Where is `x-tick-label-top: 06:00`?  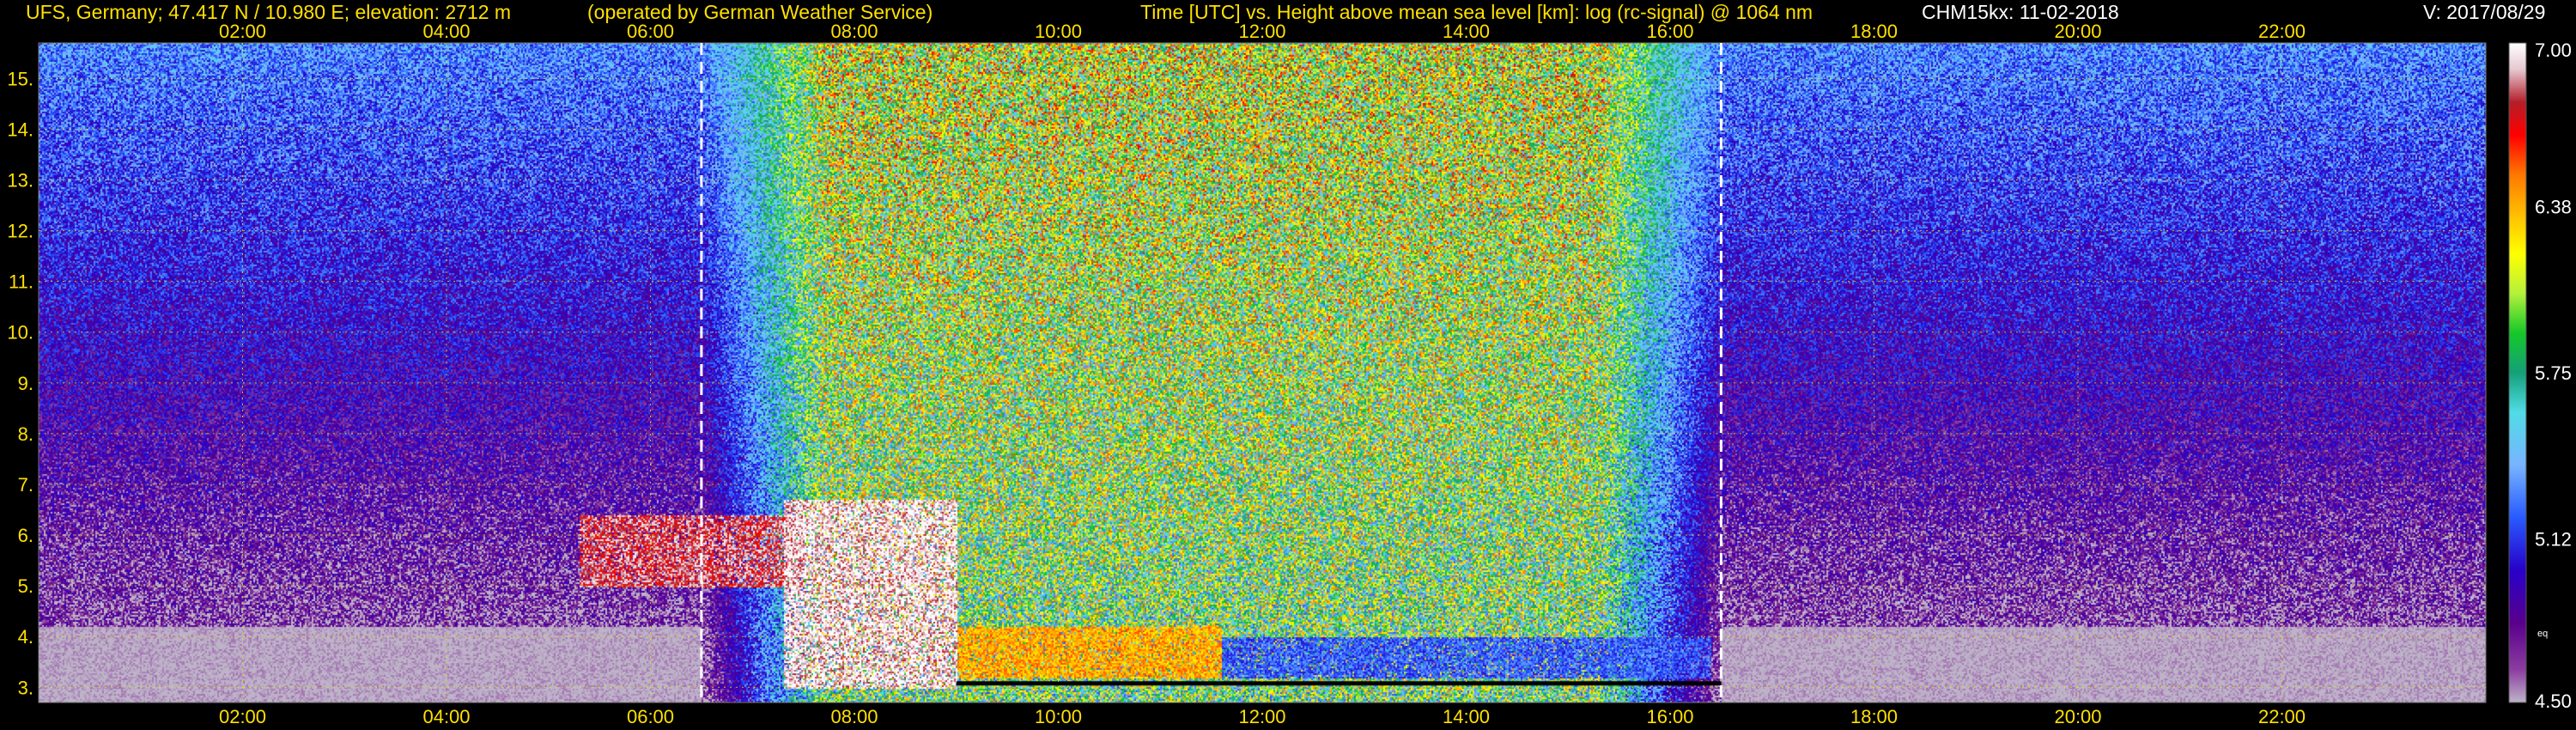 x-tick-label-top: 06:00 is located at coordinates (651, 31).